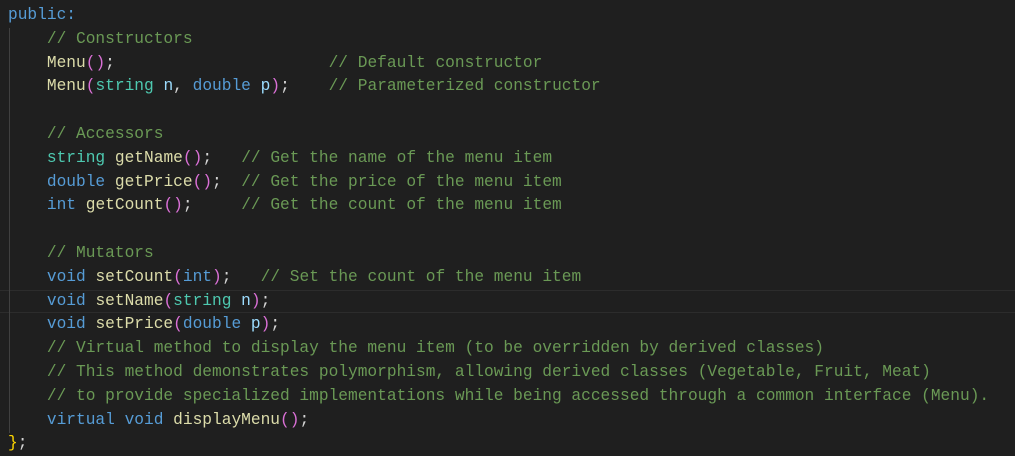 The height and width of the screenshot is (456, 1015). What do you see at coordinates (507, 421) in the screenshot?
I see `code-line: virtual void displayMenu();` at bounding box center [507, 421].